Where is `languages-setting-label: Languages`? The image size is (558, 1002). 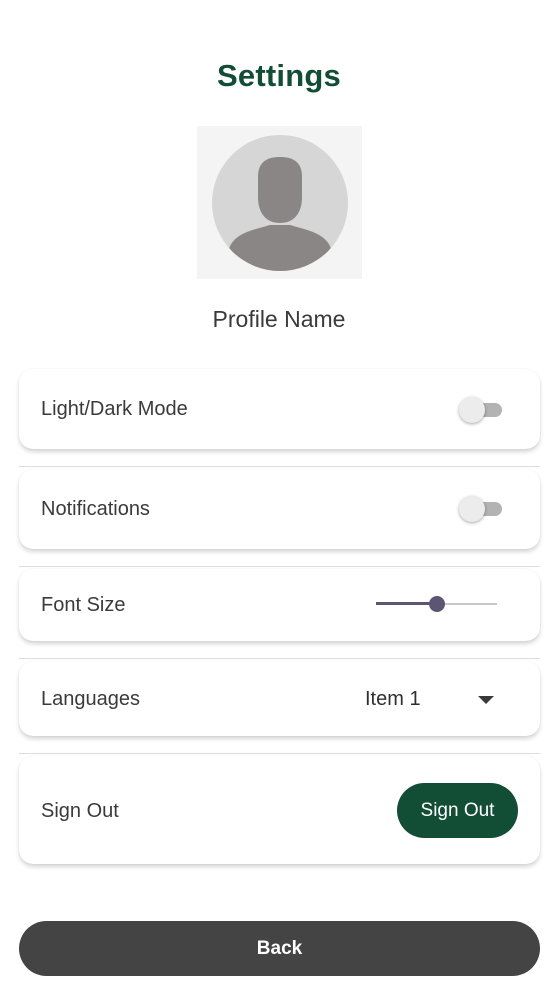 languages-setting-label: Languages is located at coordinates (90, 699).